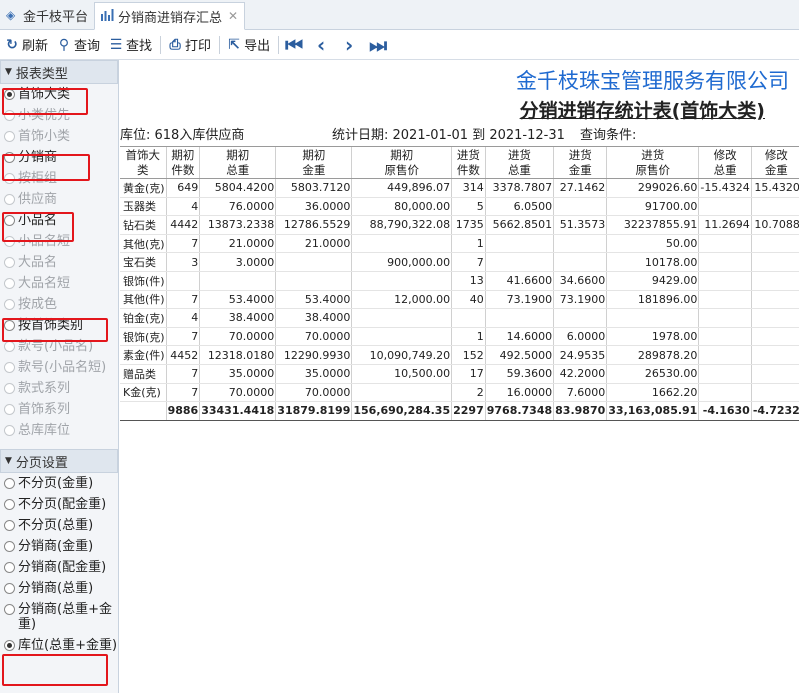 This screenshot has width=799, height=693. I want to click on table-cell: 314, so click(468, 188).